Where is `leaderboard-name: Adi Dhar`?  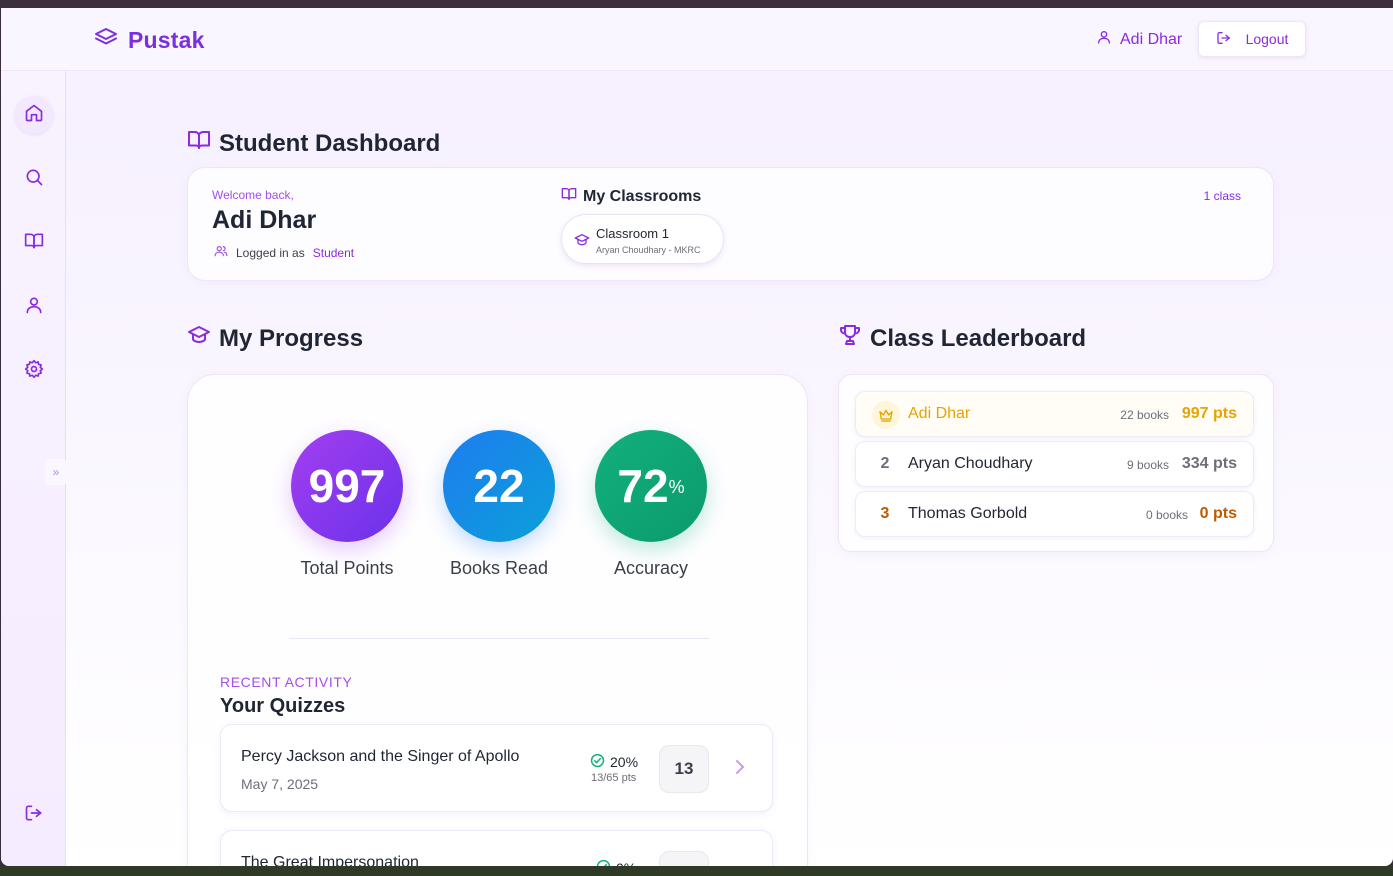 leaderboard-name: Adi Dhar is located at coordinates (939, 413).